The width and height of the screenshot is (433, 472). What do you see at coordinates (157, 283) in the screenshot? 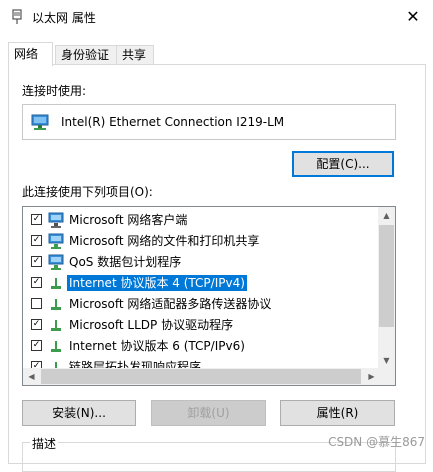
I see `list-item-label: Internet 协议版本 4 (TCP/IPv4)` at bounding box center [157, 283].